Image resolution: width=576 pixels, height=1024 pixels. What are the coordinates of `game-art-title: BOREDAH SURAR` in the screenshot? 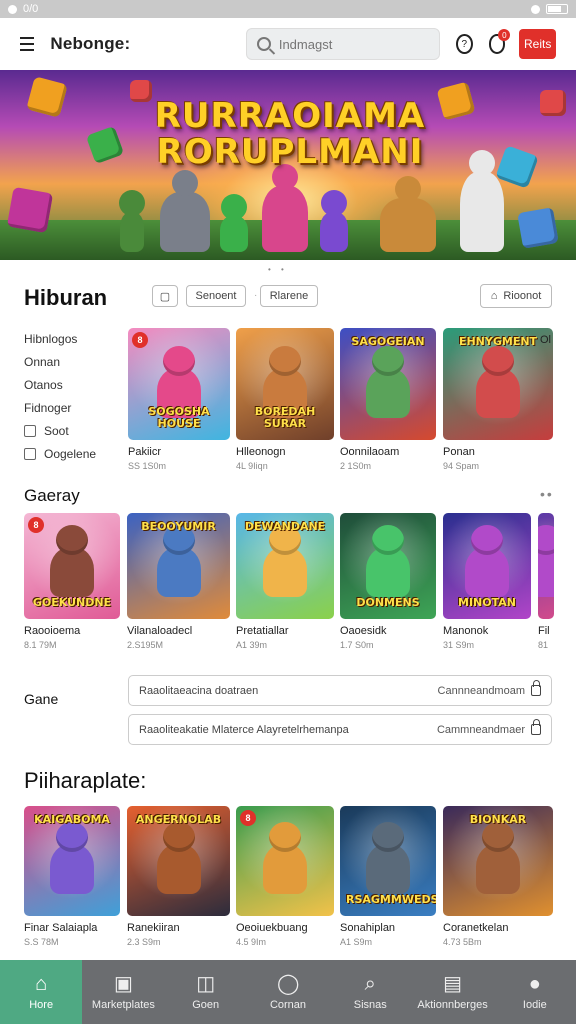 It's located at (285, 417).